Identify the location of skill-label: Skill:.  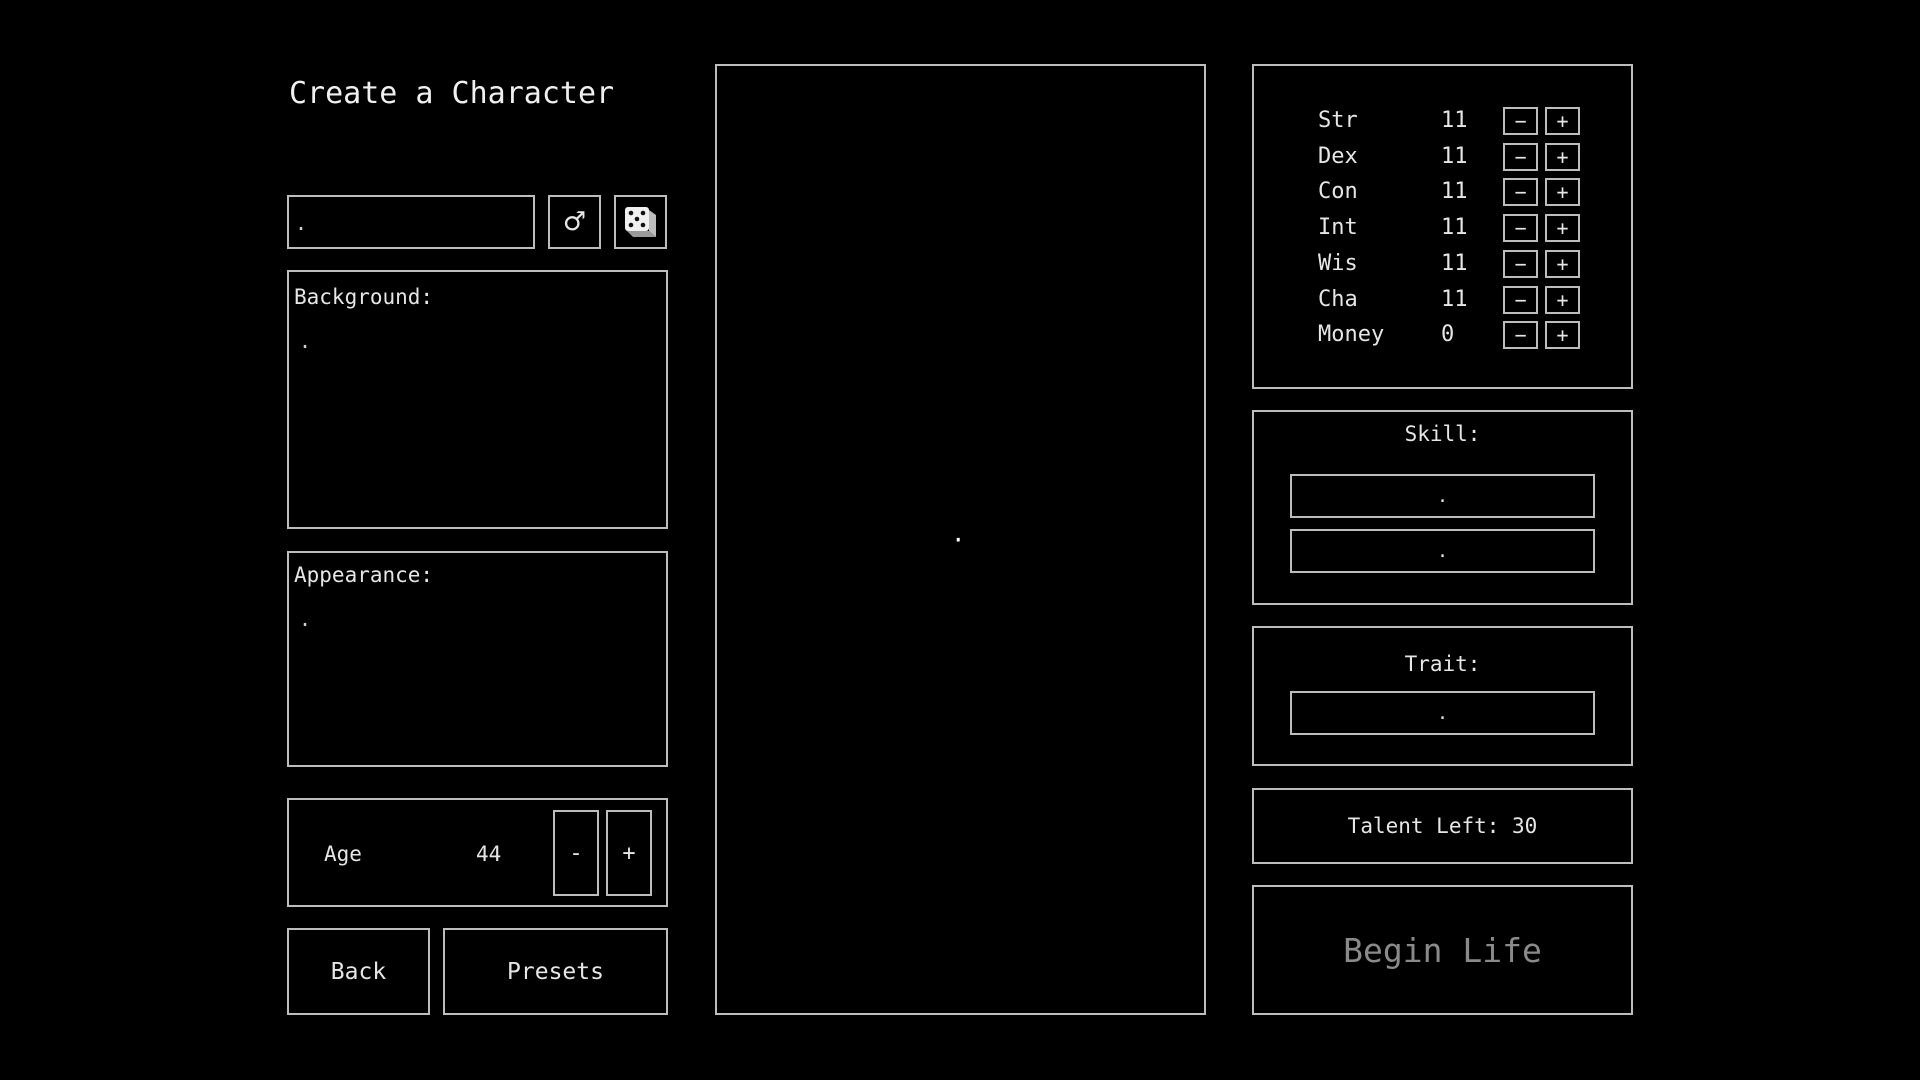
(1442, 434).